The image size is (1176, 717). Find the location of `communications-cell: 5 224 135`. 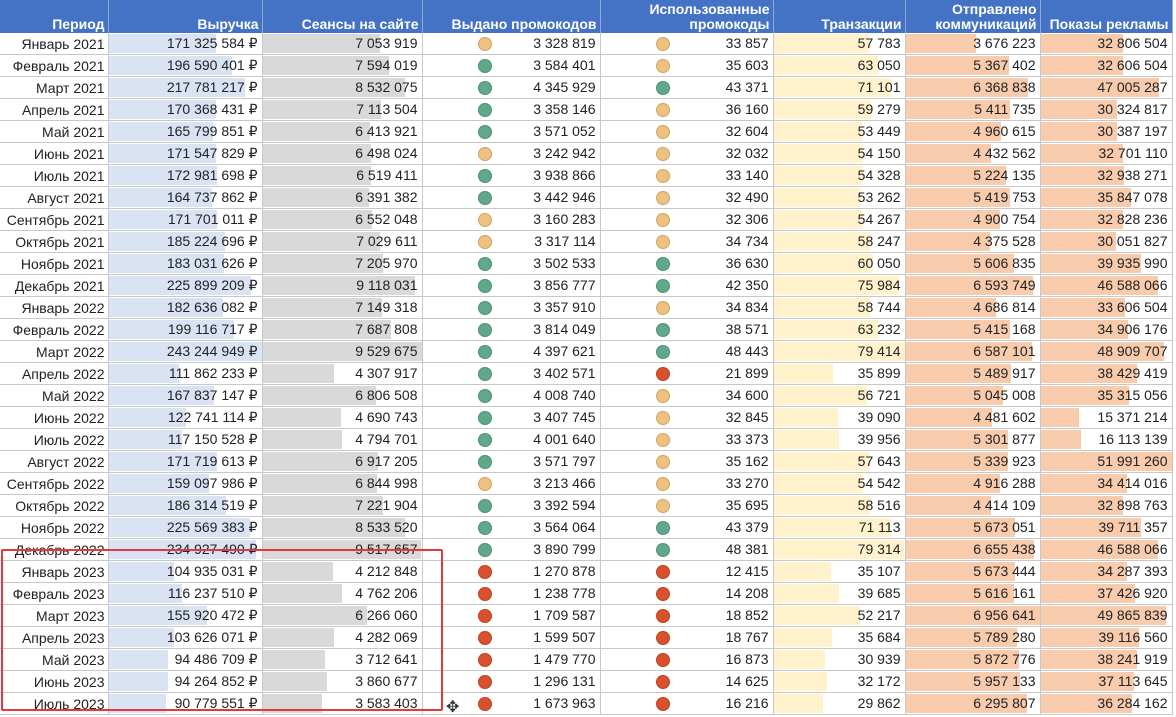

communications-cell: 5 224 135 is located at coordinates (973, 175).